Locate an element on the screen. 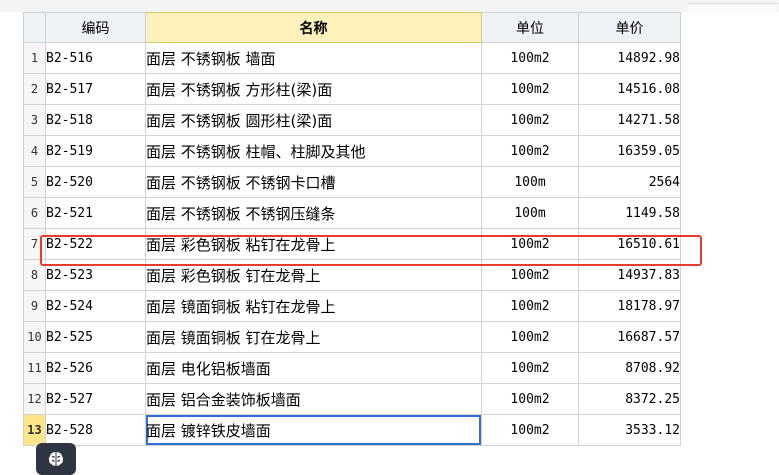  code-cell: B2-527 is located at coordinates (95, 399).